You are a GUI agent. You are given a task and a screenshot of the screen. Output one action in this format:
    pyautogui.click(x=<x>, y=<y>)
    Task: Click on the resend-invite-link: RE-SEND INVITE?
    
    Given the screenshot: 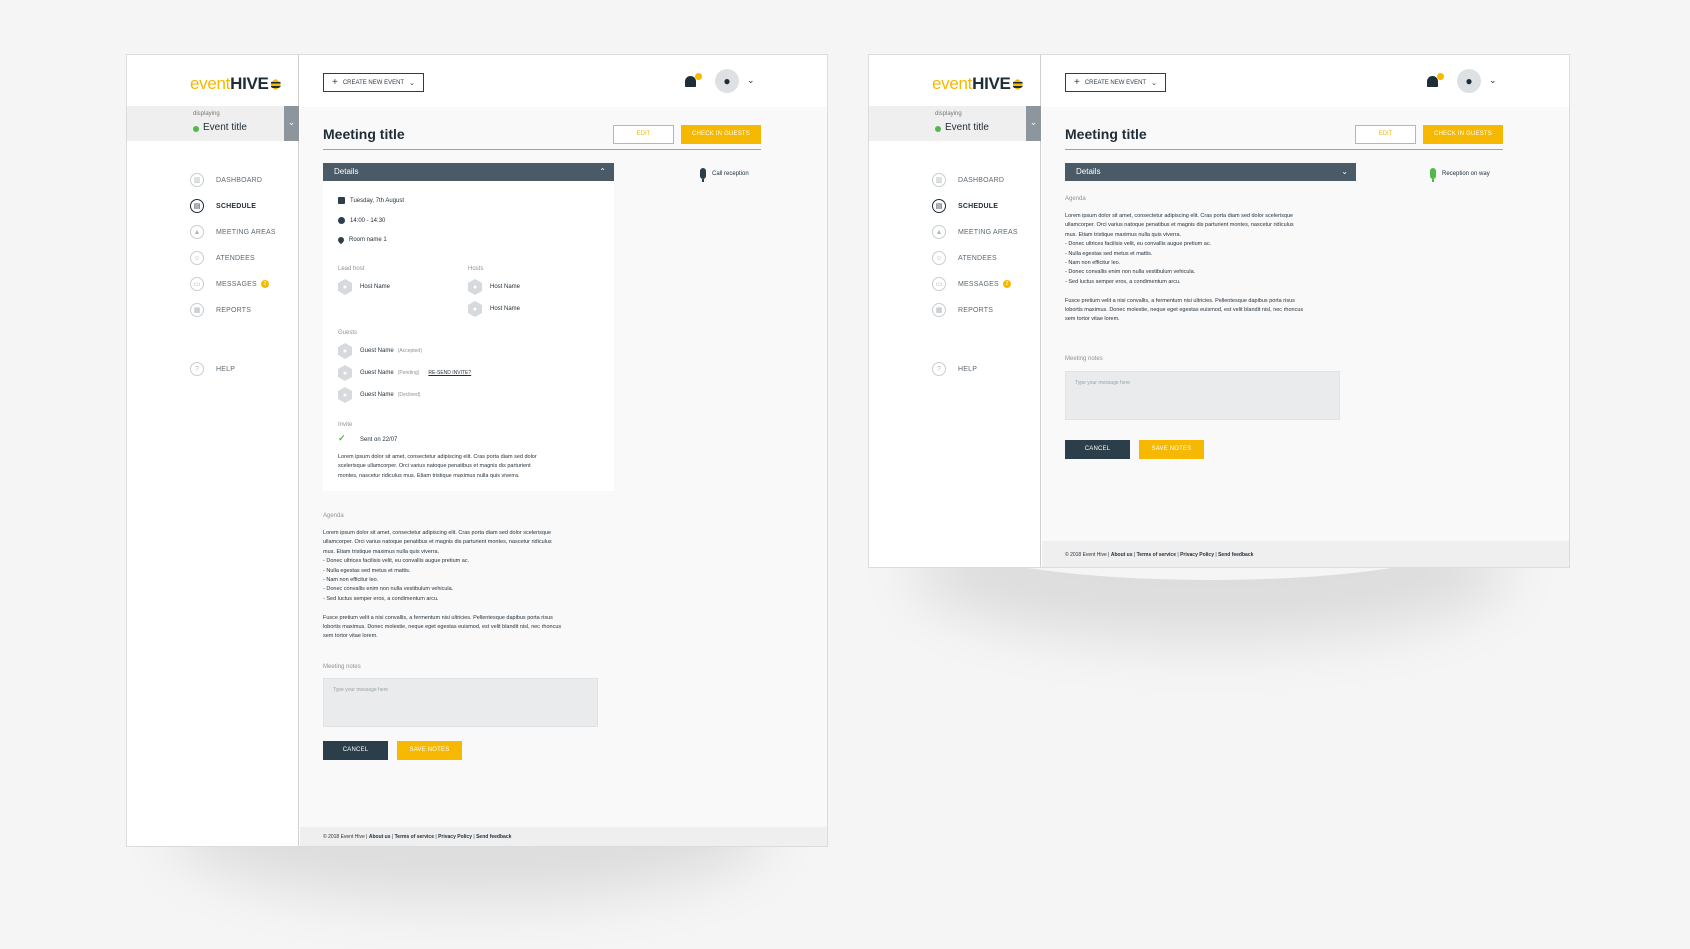 What is the action you would take?
    pyautogui.click(x=449, y=373)
    